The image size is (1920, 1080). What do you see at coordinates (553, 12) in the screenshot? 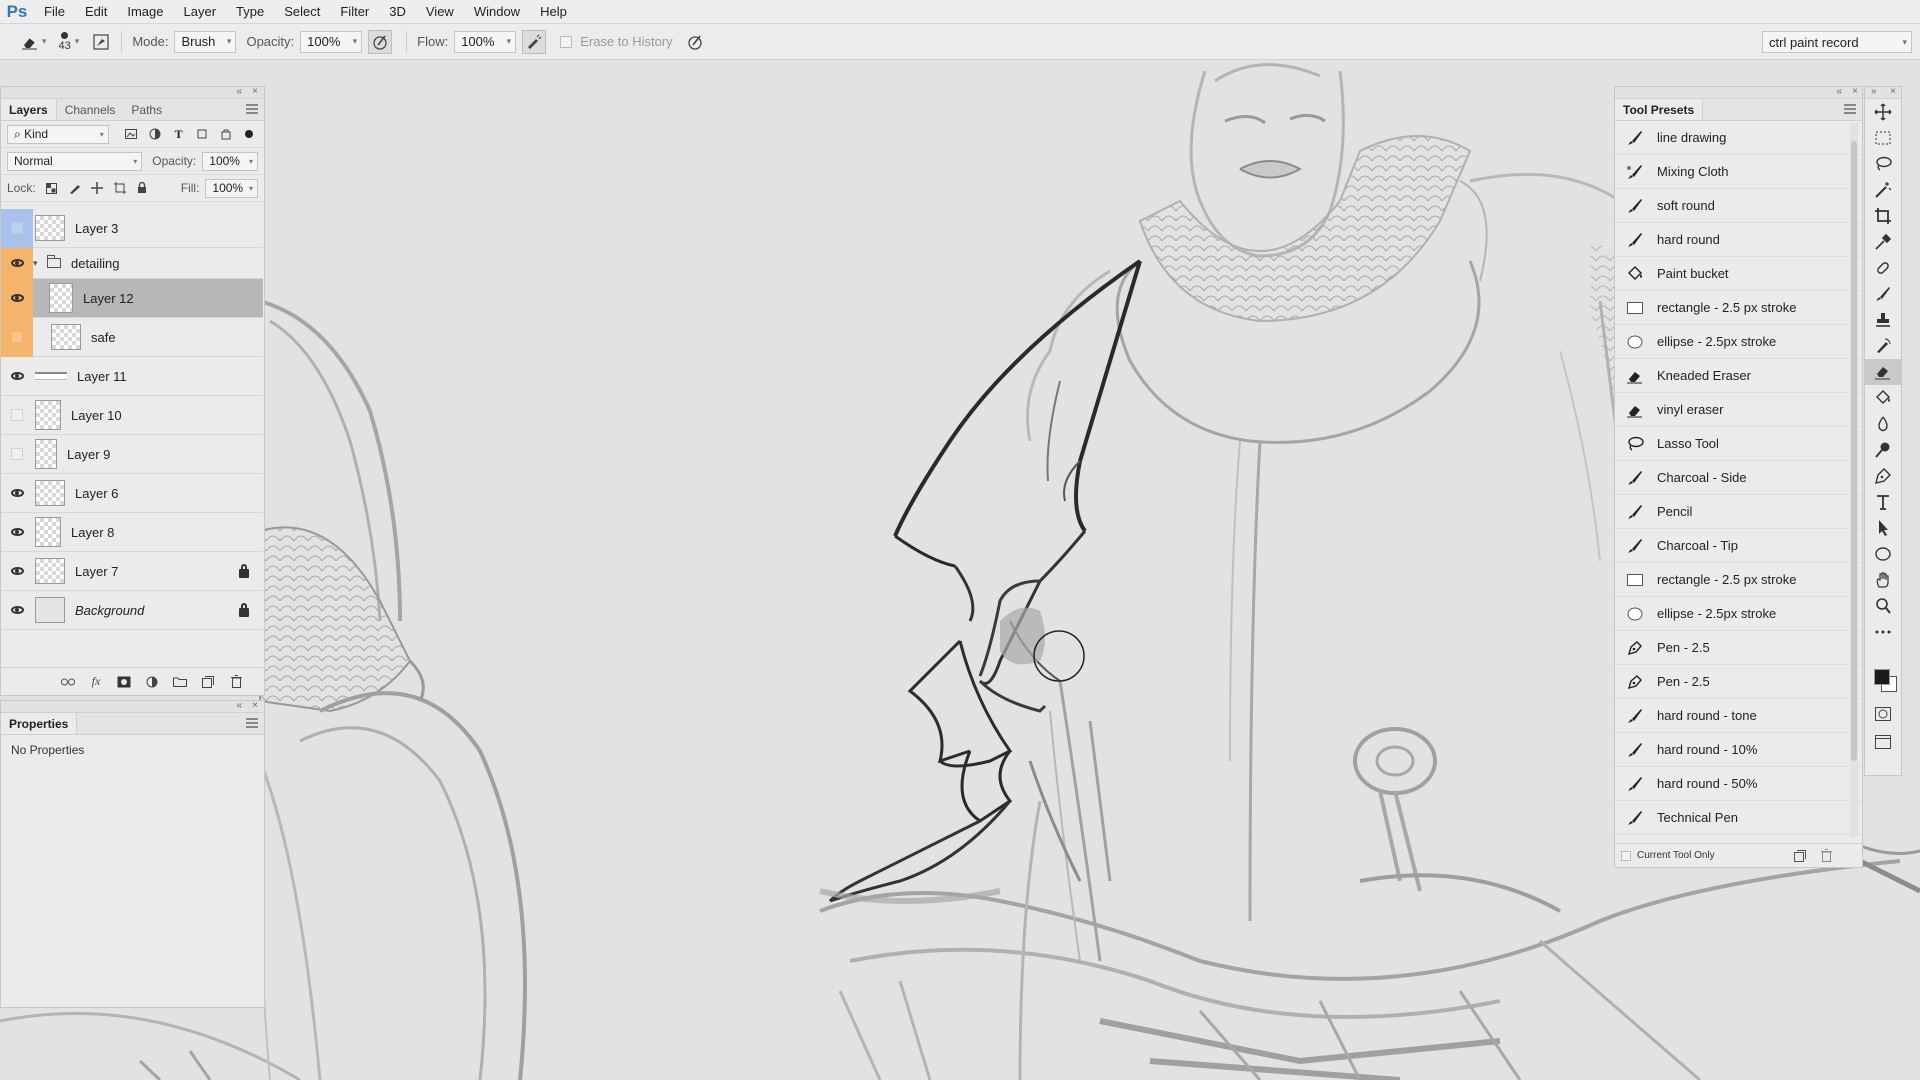
I see `menu-help: Help` at bounding box center [553, 12].